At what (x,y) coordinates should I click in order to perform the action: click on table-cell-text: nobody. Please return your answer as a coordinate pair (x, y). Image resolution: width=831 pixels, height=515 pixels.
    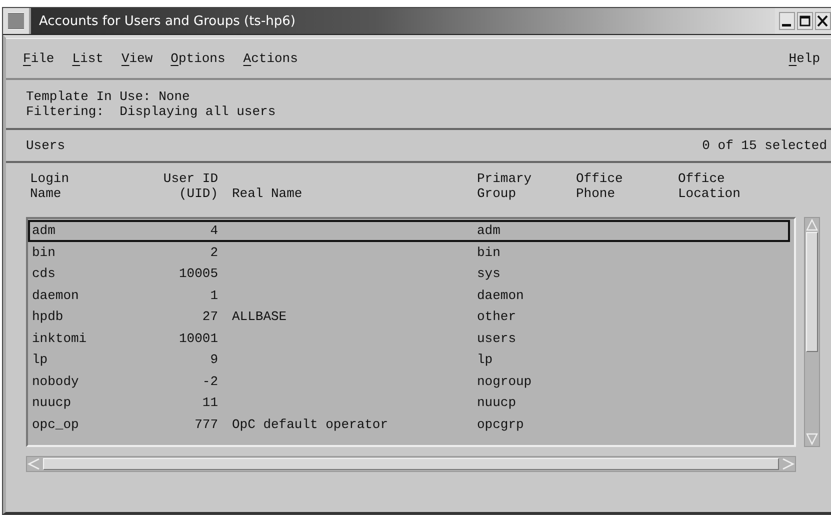
    Looking at the image, I should click on (55, 381).